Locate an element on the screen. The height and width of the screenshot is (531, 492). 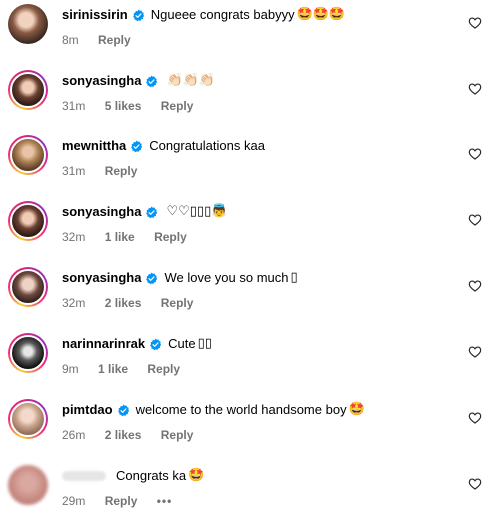
comment-meta: 26m 2 likes Reply is located at coordinates (135, 435).